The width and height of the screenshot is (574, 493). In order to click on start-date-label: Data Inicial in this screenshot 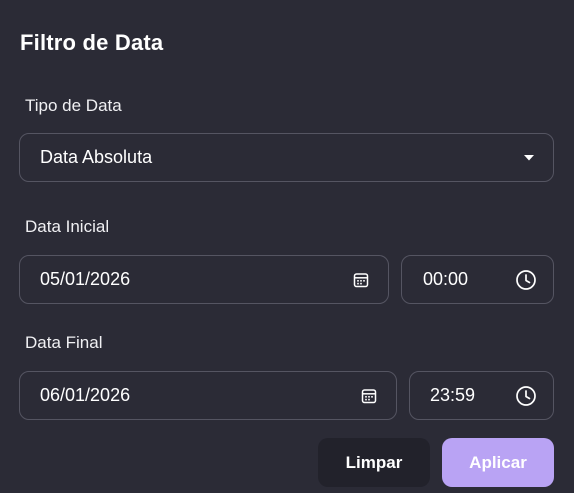, I will do `click(67, 226)`.